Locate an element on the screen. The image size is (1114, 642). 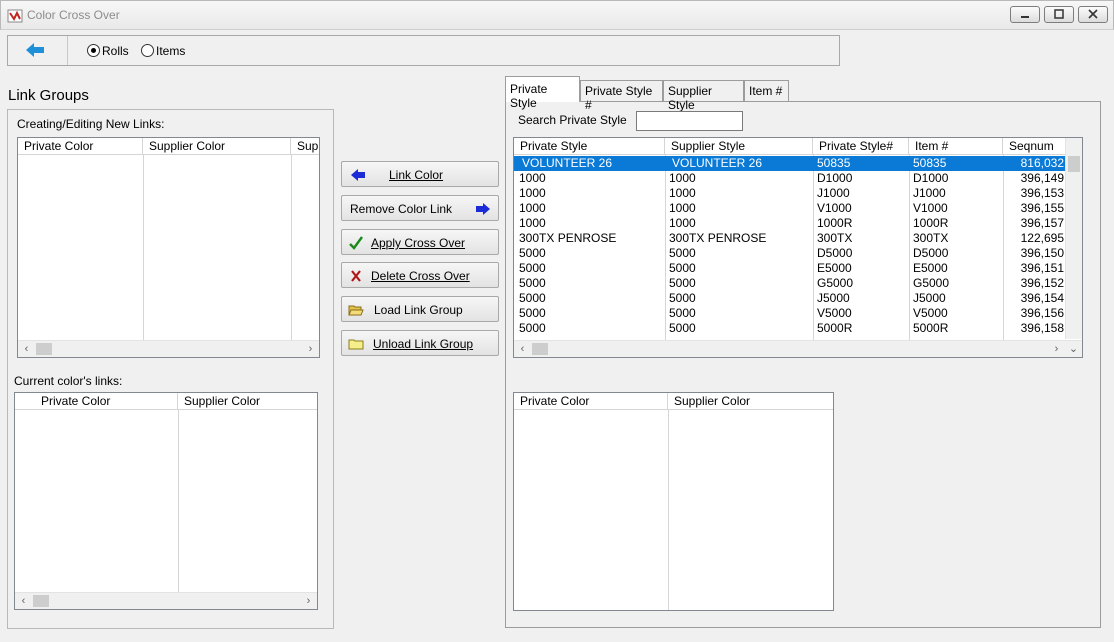
red-x-icon is located at coordinates (356, 276).